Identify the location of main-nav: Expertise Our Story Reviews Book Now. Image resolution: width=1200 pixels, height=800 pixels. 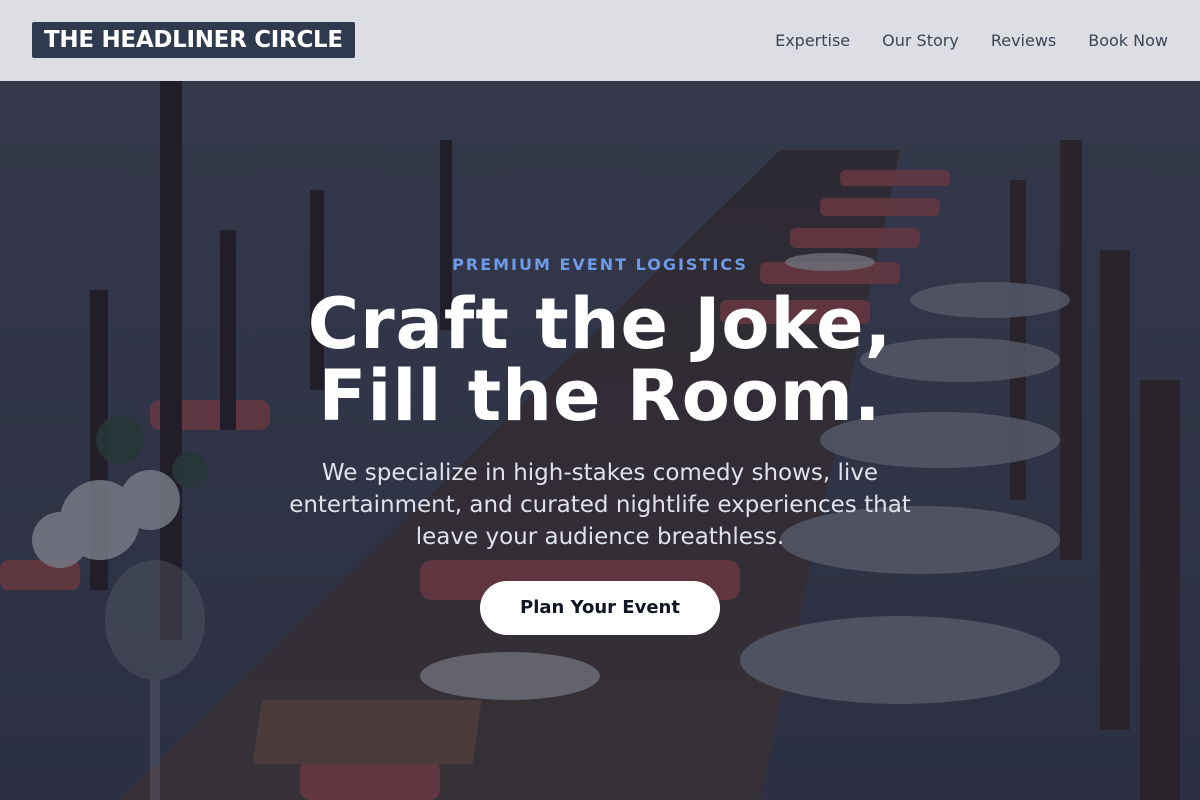
(971, 40).